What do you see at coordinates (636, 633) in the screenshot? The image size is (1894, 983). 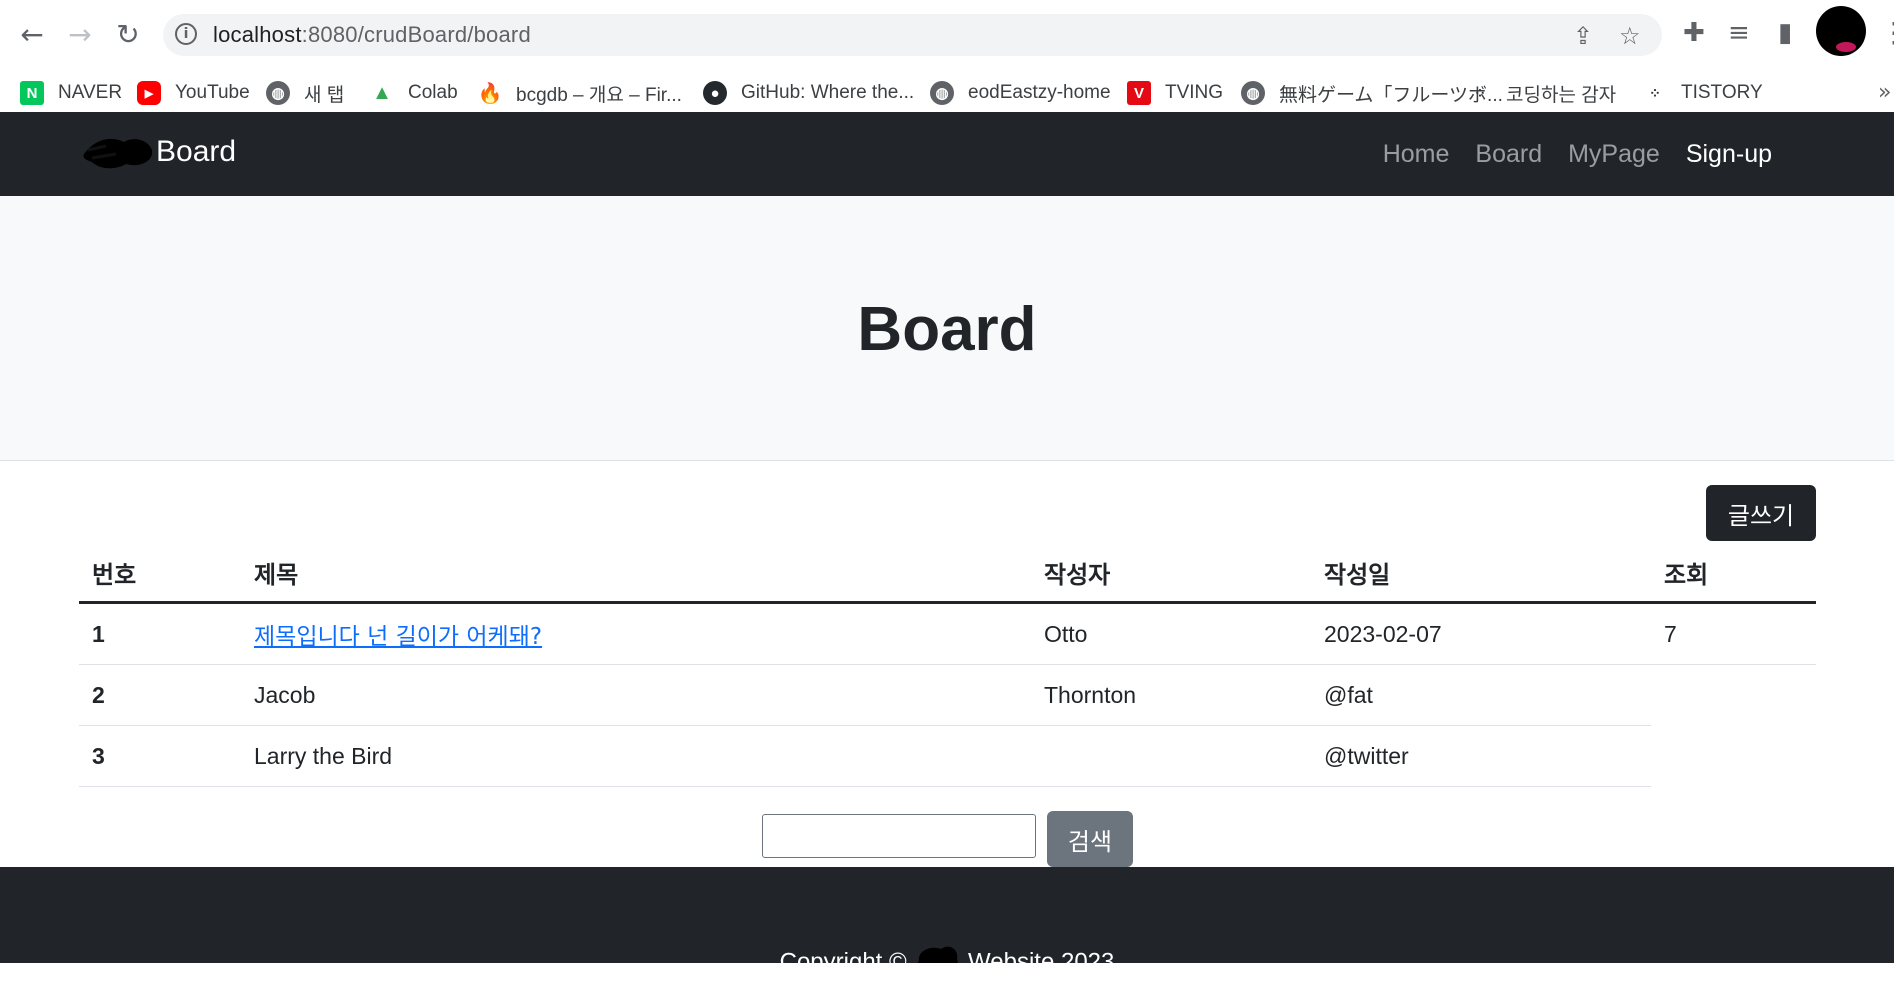 I see `row-title-cell: 제목입니다 넌 길이가 어케돼?` at bounding box center [636, 633].